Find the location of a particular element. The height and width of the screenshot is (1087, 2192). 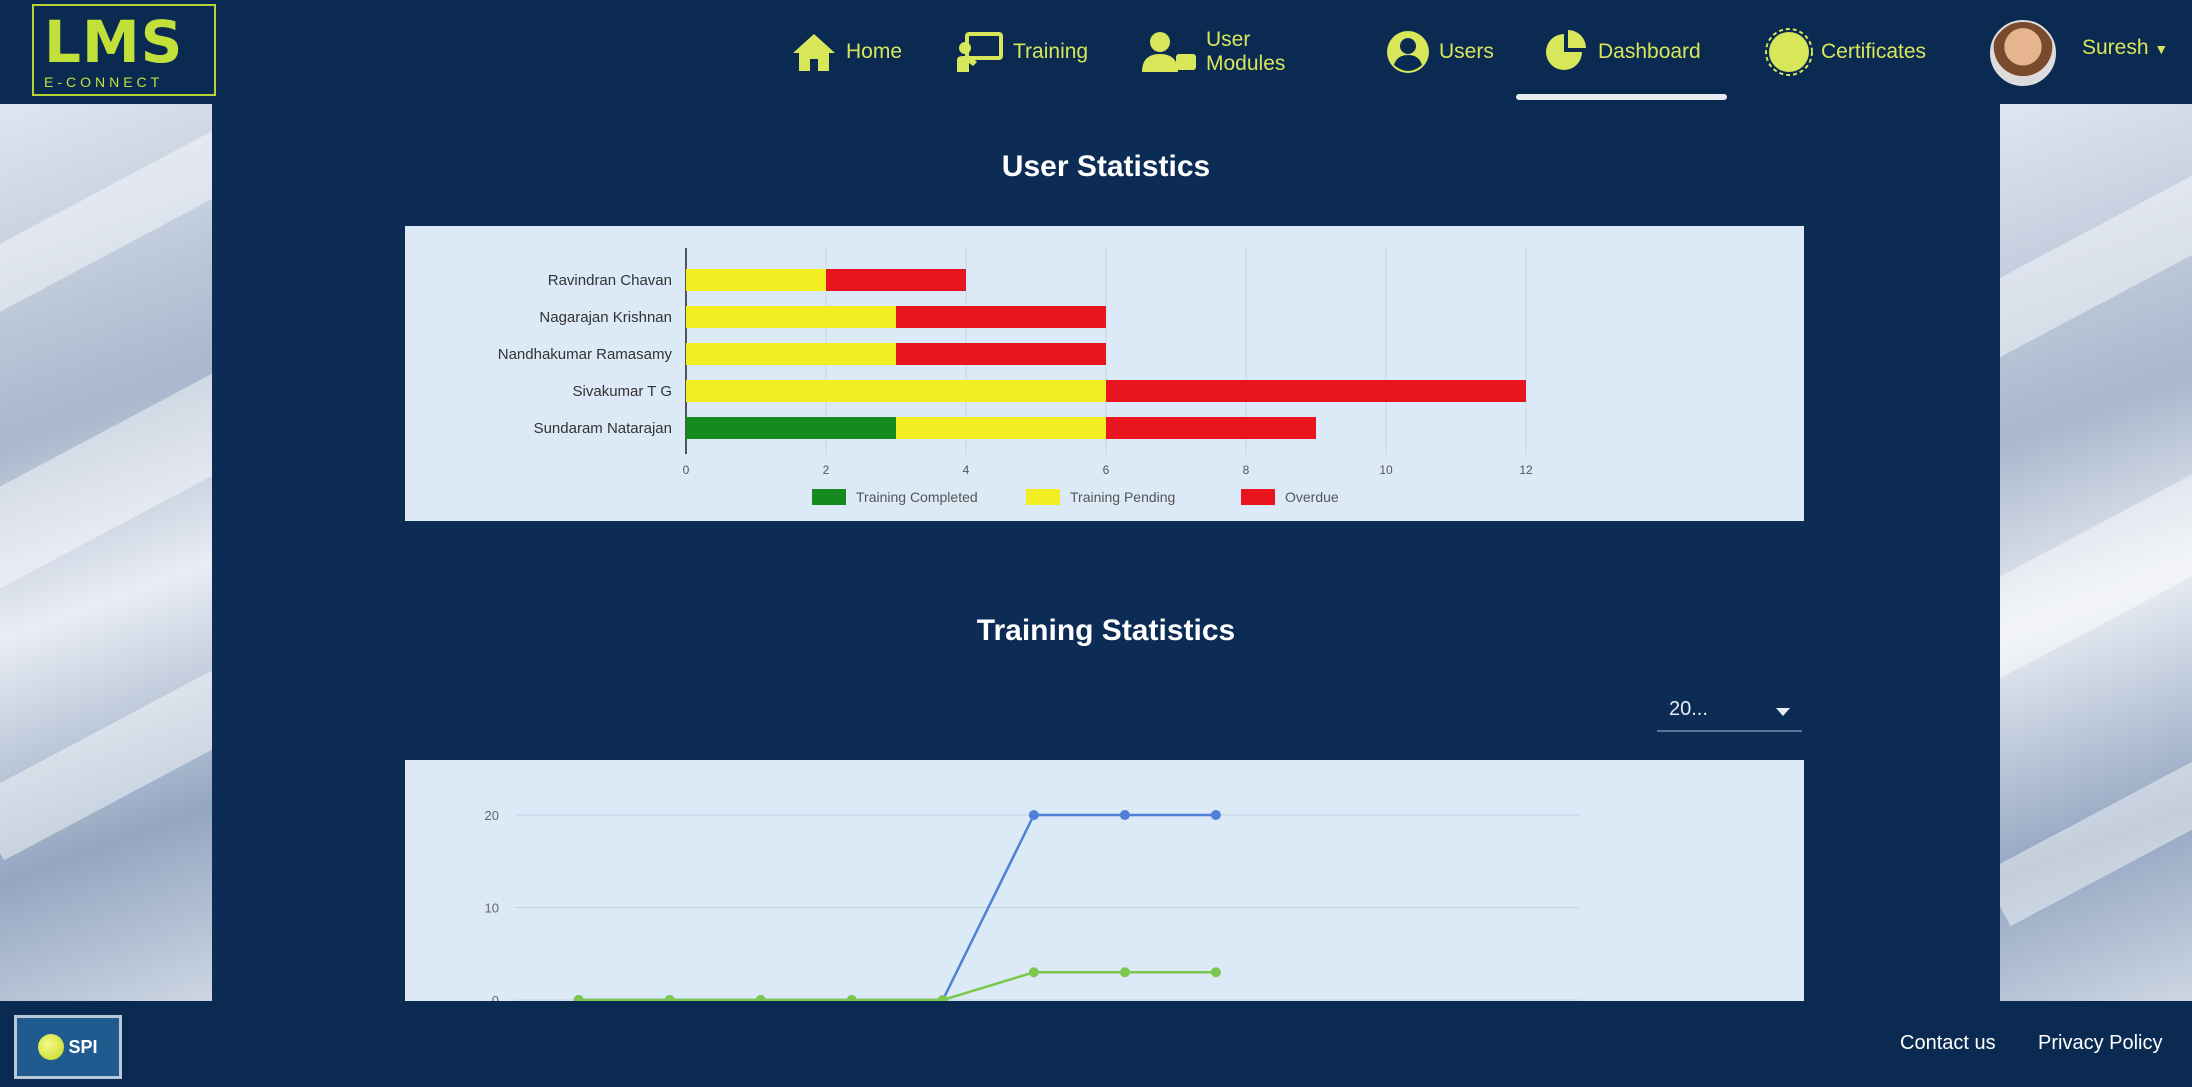

user-modules-icon is located at coordinates (1169, 52).